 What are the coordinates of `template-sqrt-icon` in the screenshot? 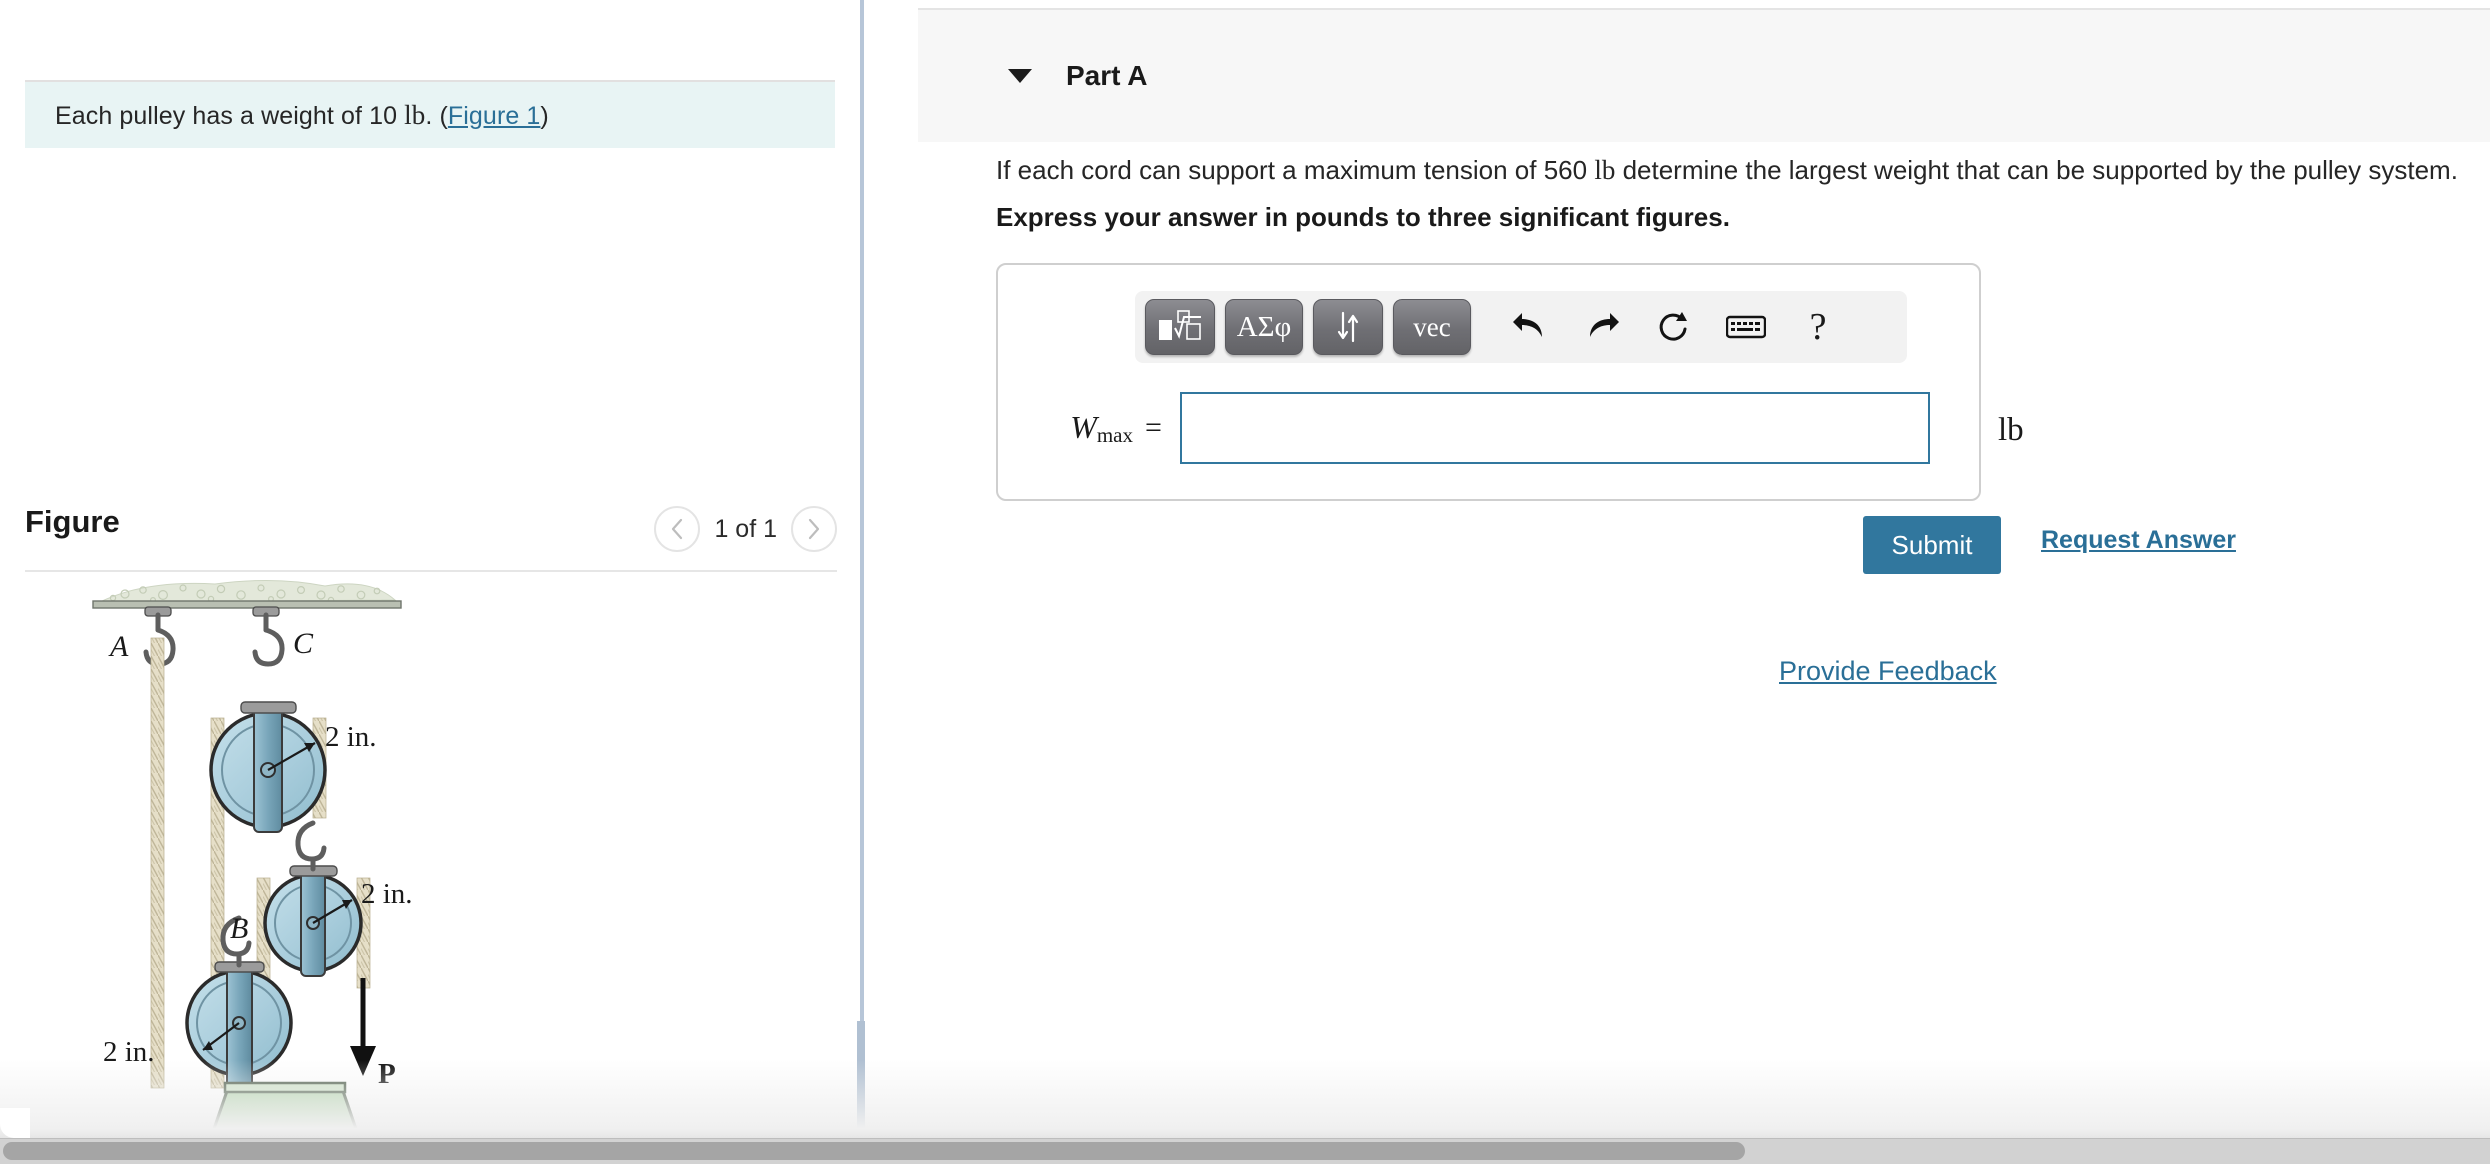 It's located at (1180, 325).